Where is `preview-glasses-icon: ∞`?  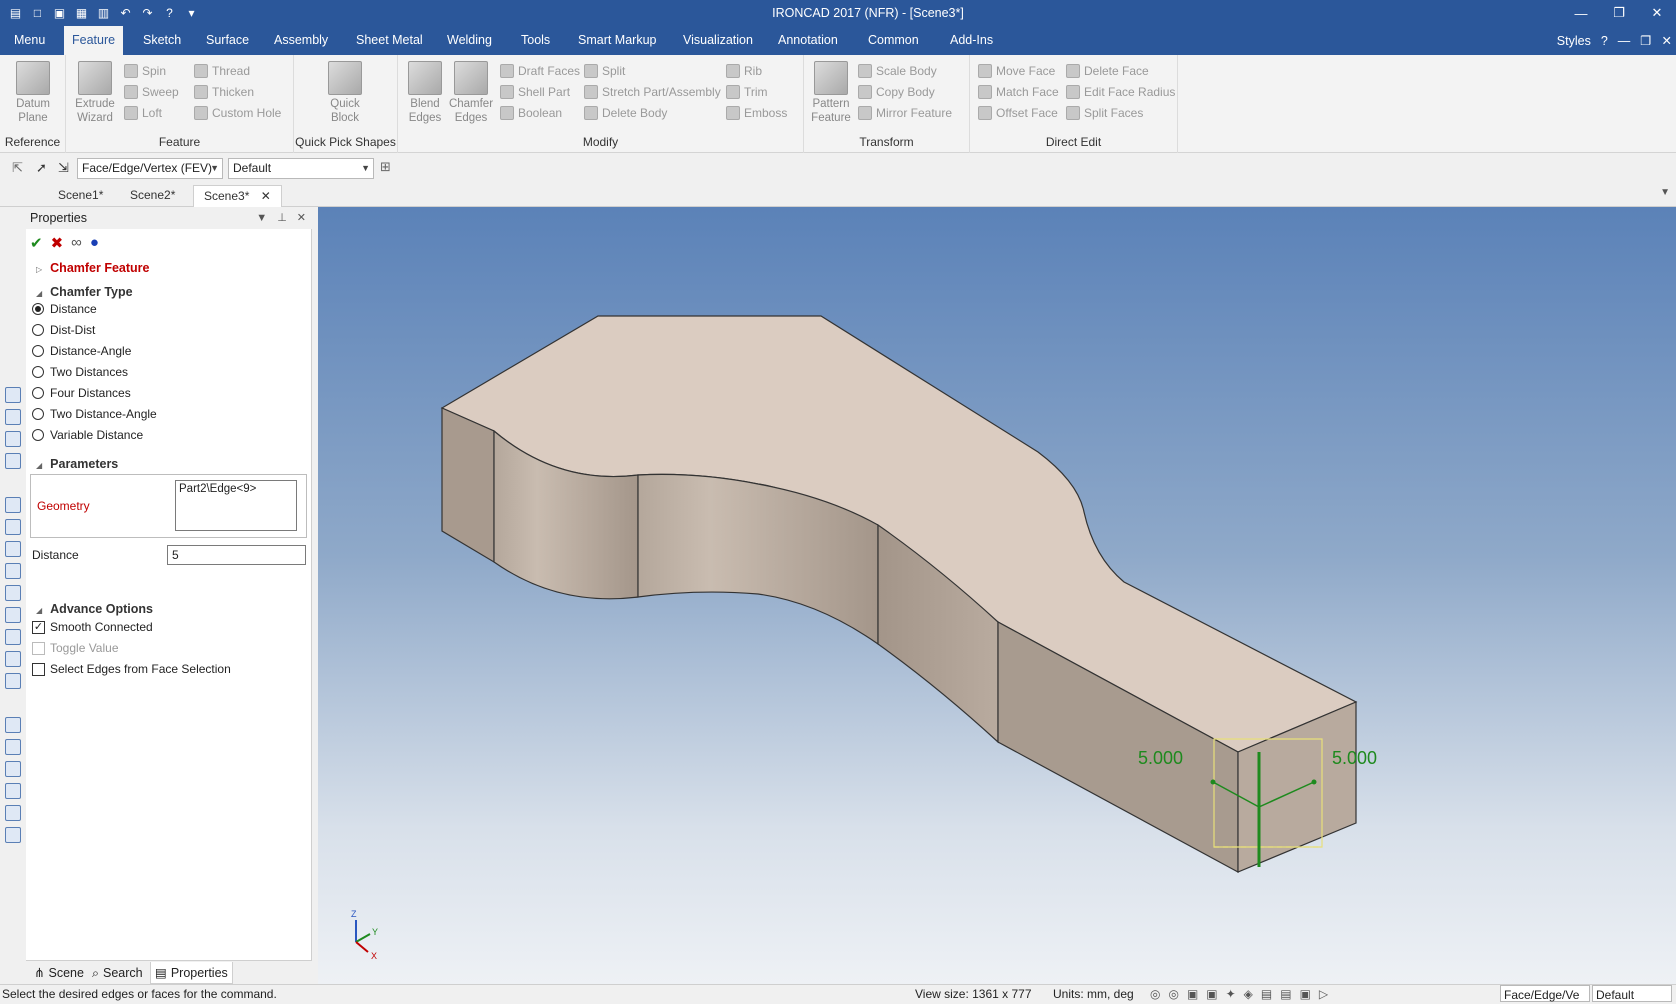 preview-glasses-icon: ∞ is located at coordinates (76, 243).